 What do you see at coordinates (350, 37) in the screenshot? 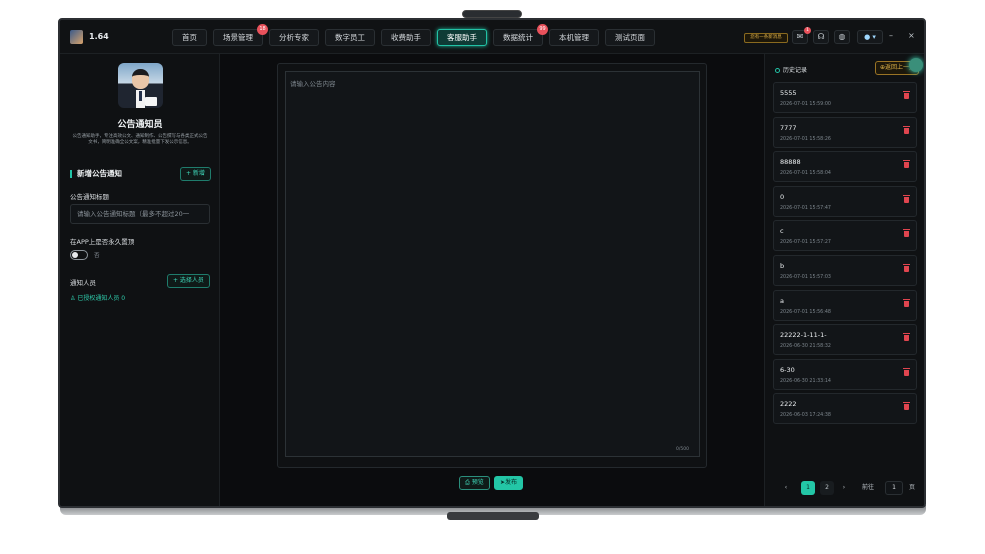
I see `nav-digital-staff: 数字员工` at bounding box center [350, 37].